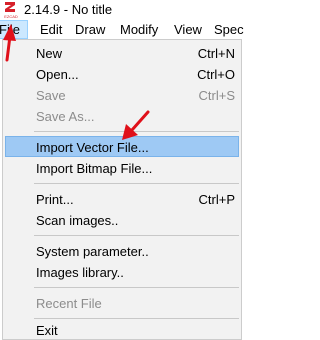 This screenshot has width=320, height=340. I want to click on menu-item-shortcut: Ctrl+P, so click(216, 199).